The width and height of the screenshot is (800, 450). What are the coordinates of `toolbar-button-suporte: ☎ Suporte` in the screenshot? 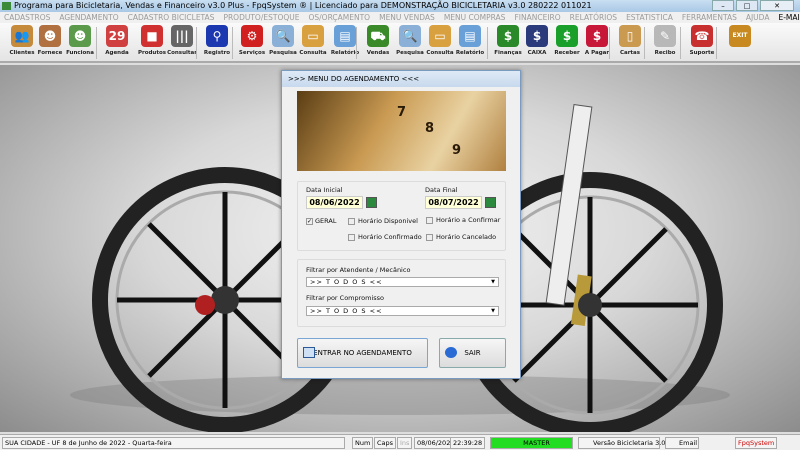 It's located at (702, 40).